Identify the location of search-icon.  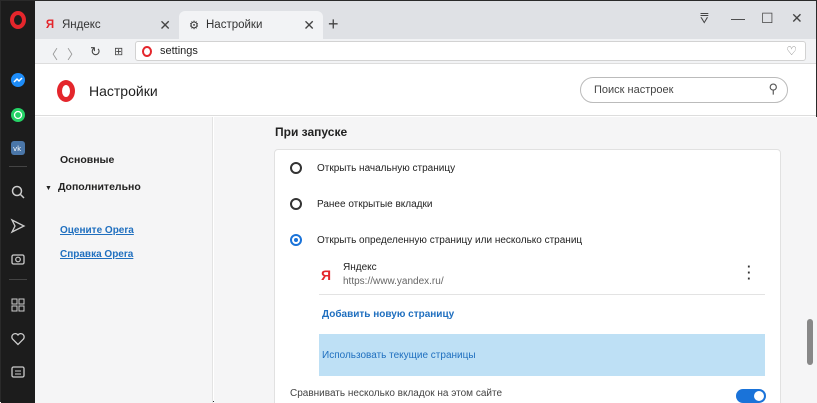
(18, 192).